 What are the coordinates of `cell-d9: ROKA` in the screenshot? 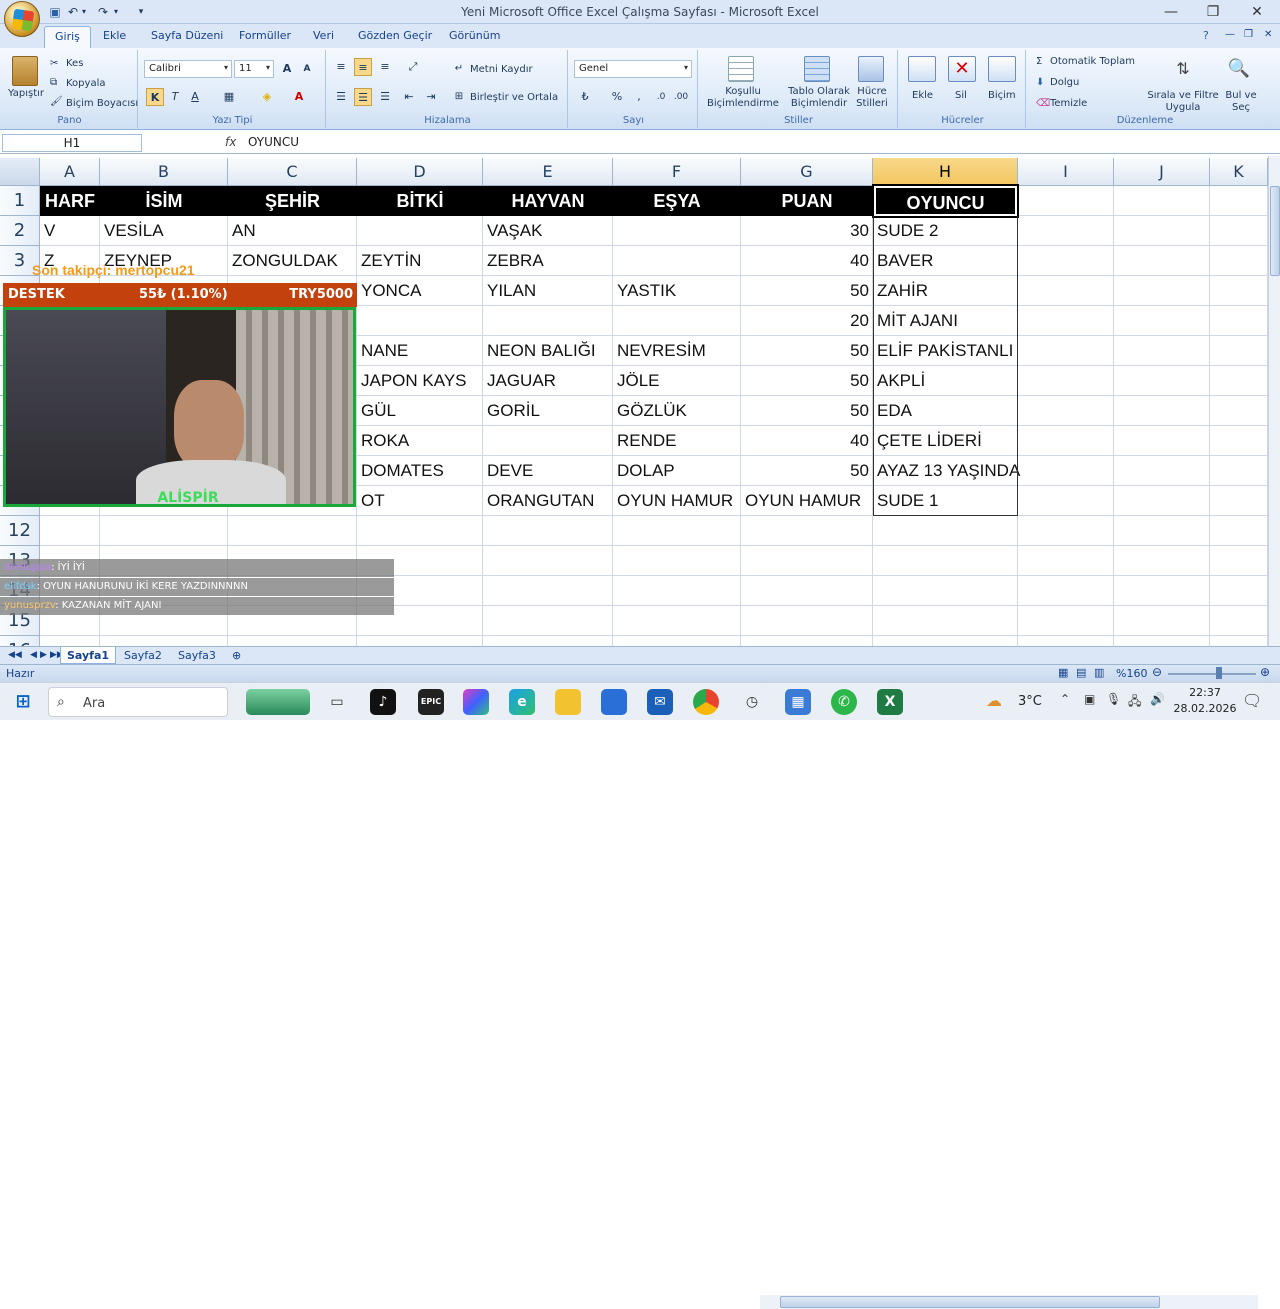 It's located at (505, 441).